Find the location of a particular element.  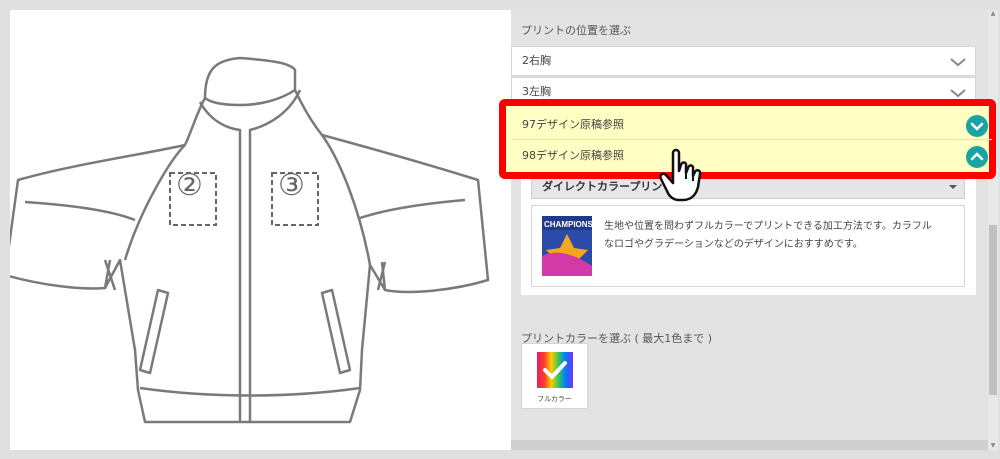

caret-down-icon is located at coordinates (953, 187).